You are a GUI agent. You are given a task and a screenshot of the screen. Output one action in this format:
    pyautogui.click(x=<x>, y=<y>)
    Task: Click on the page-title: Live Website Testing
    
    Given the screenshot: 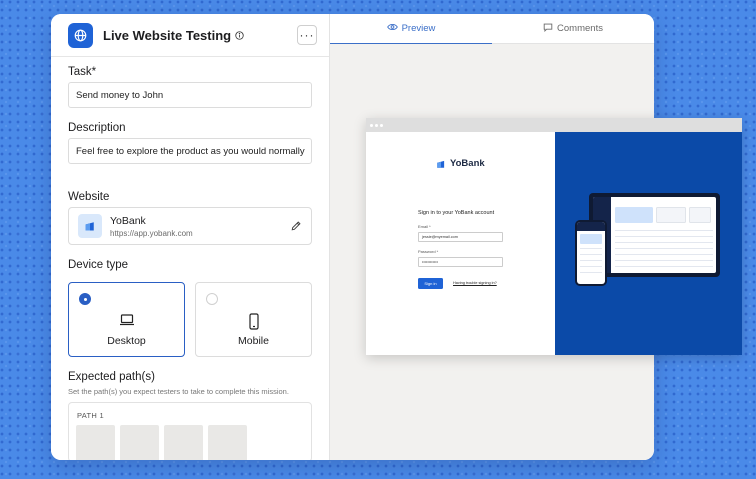 What is the action you would take?
    pyautogui.click(x=167, y=35)
    